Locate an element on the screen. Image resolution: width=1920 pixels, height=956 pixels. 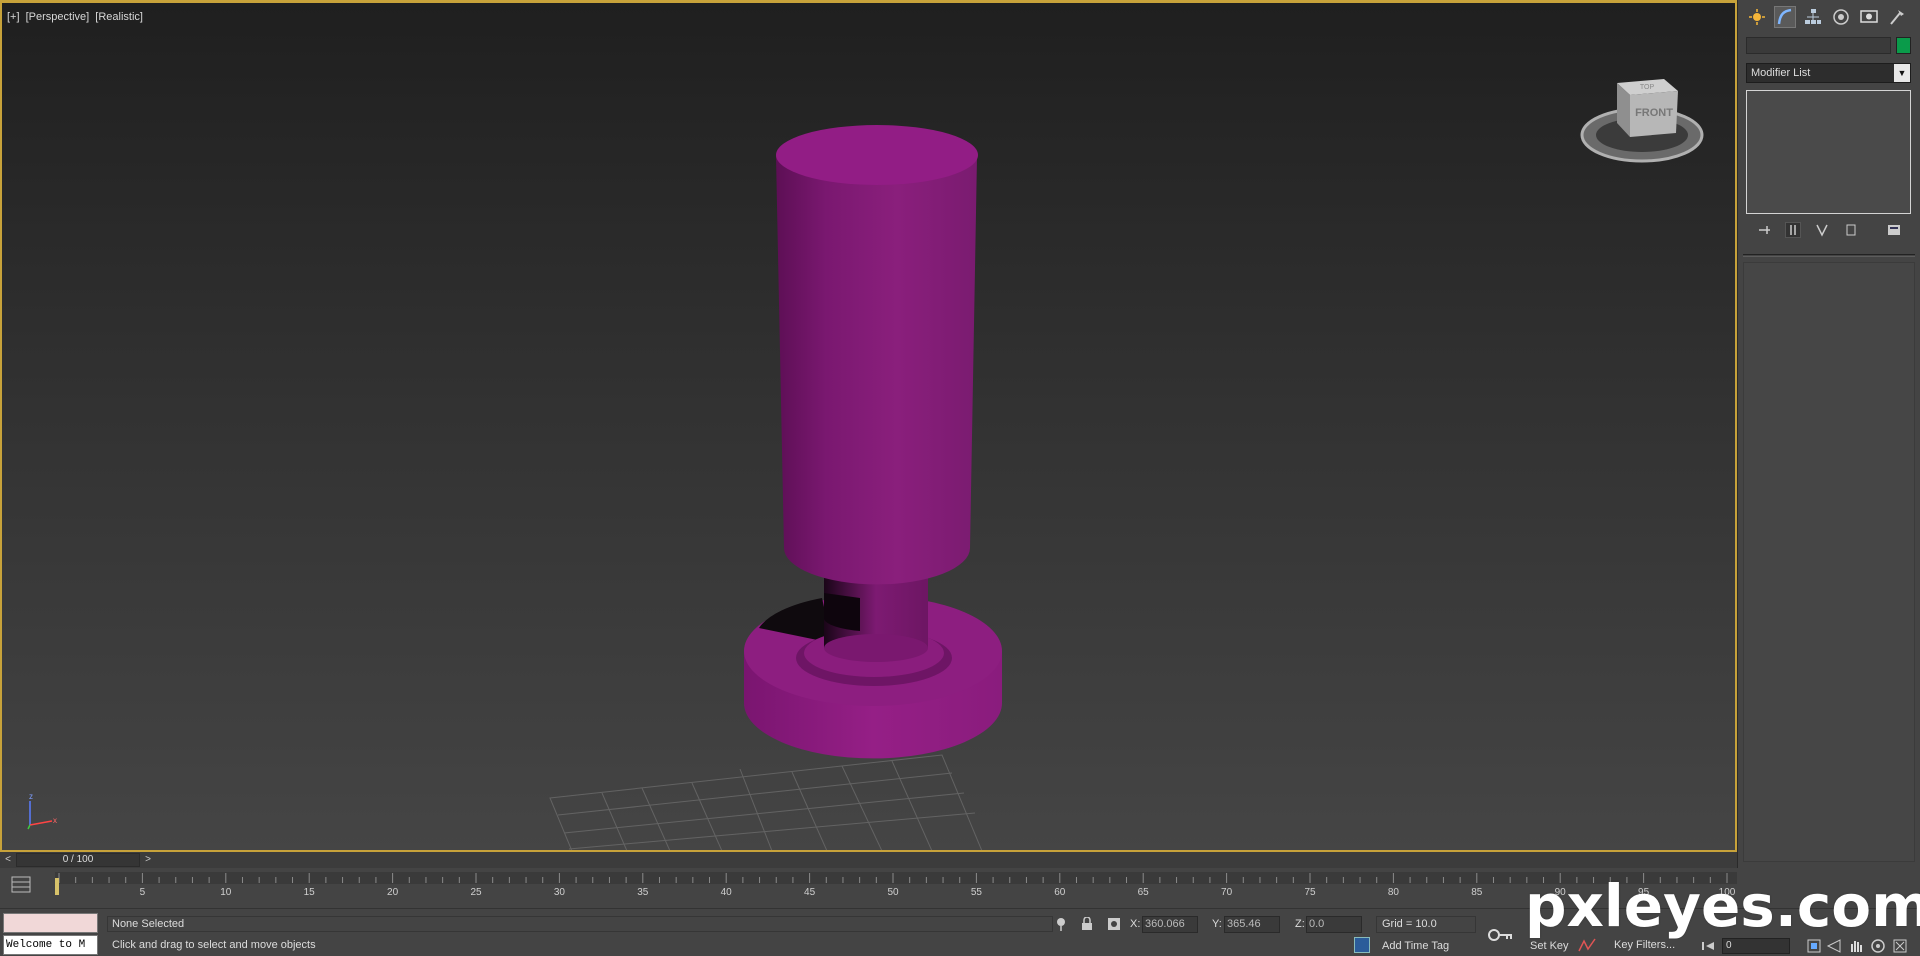
show-end-result-icon is located at coordinates (1793, 230).